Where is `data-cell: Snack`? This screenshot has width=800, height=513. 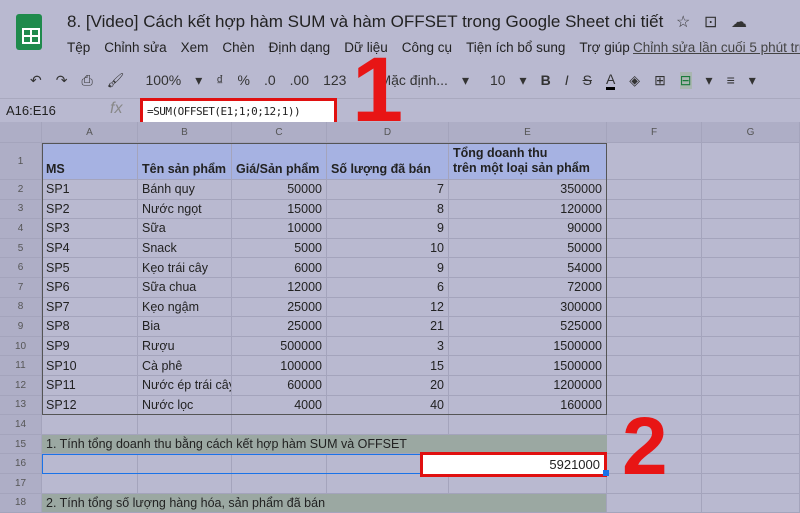 data-cell: Snack is located at coordinates (185, 248).